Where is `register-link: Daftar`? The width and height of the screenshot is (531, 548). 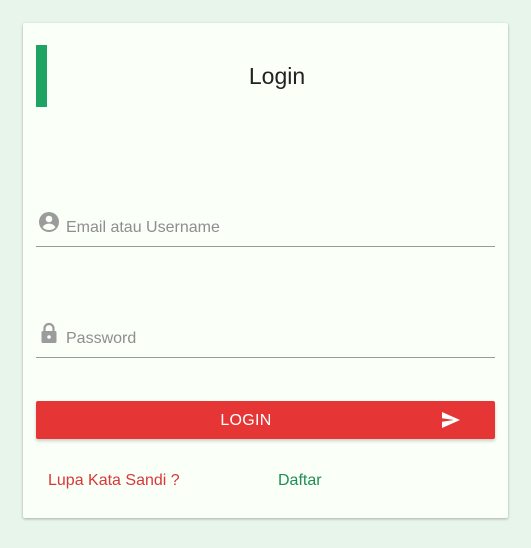
register-link: Daftar is located at coordinates (300, 481).